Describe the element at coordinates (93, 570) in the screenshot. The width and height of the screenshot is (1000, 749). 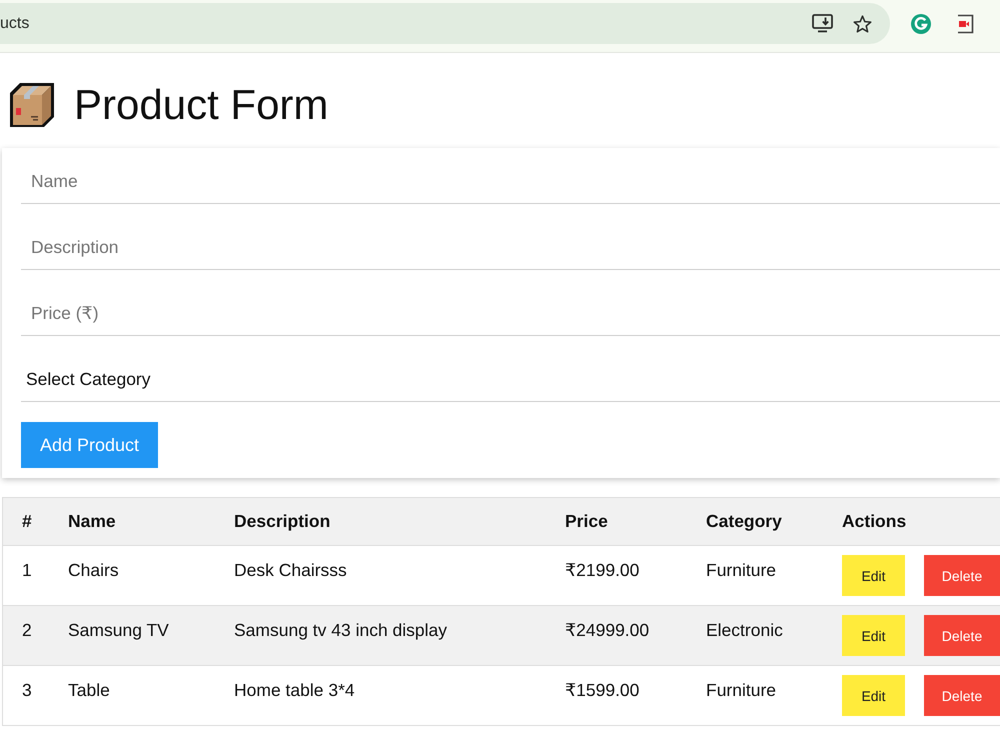
I see `product-name: Chairs` at that location.